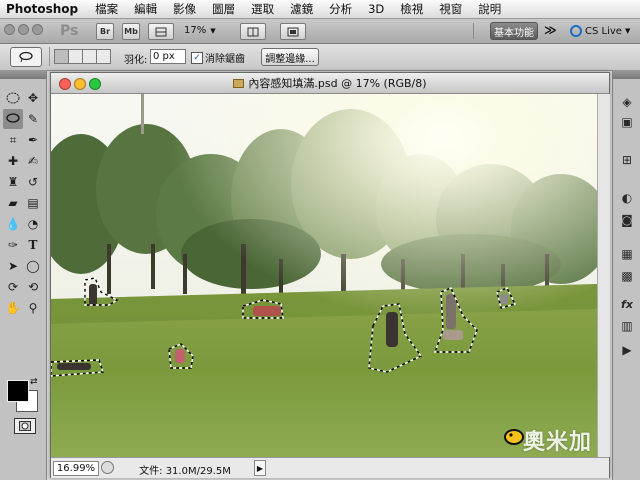  I want to click on pen-tool-icon: ✑, so click(13, 245).